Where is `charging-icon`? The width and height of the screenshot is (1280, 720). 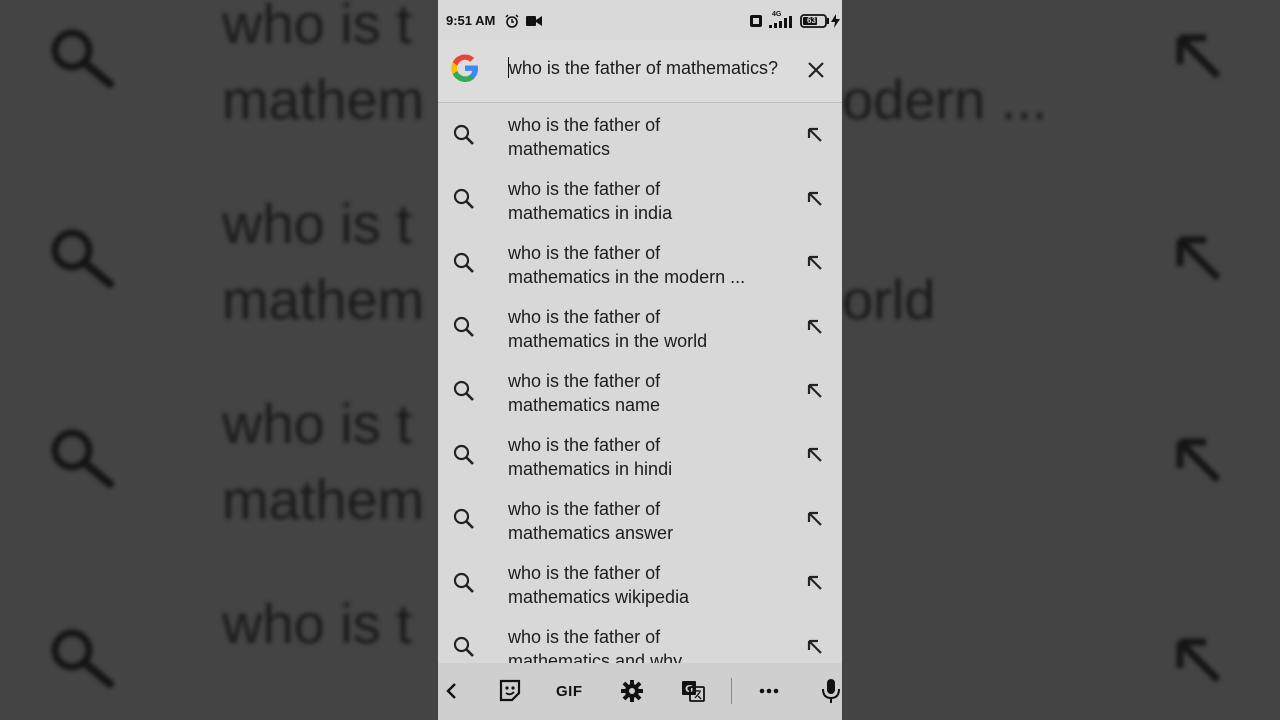 charging-icon is located at coordinates (835, 21).